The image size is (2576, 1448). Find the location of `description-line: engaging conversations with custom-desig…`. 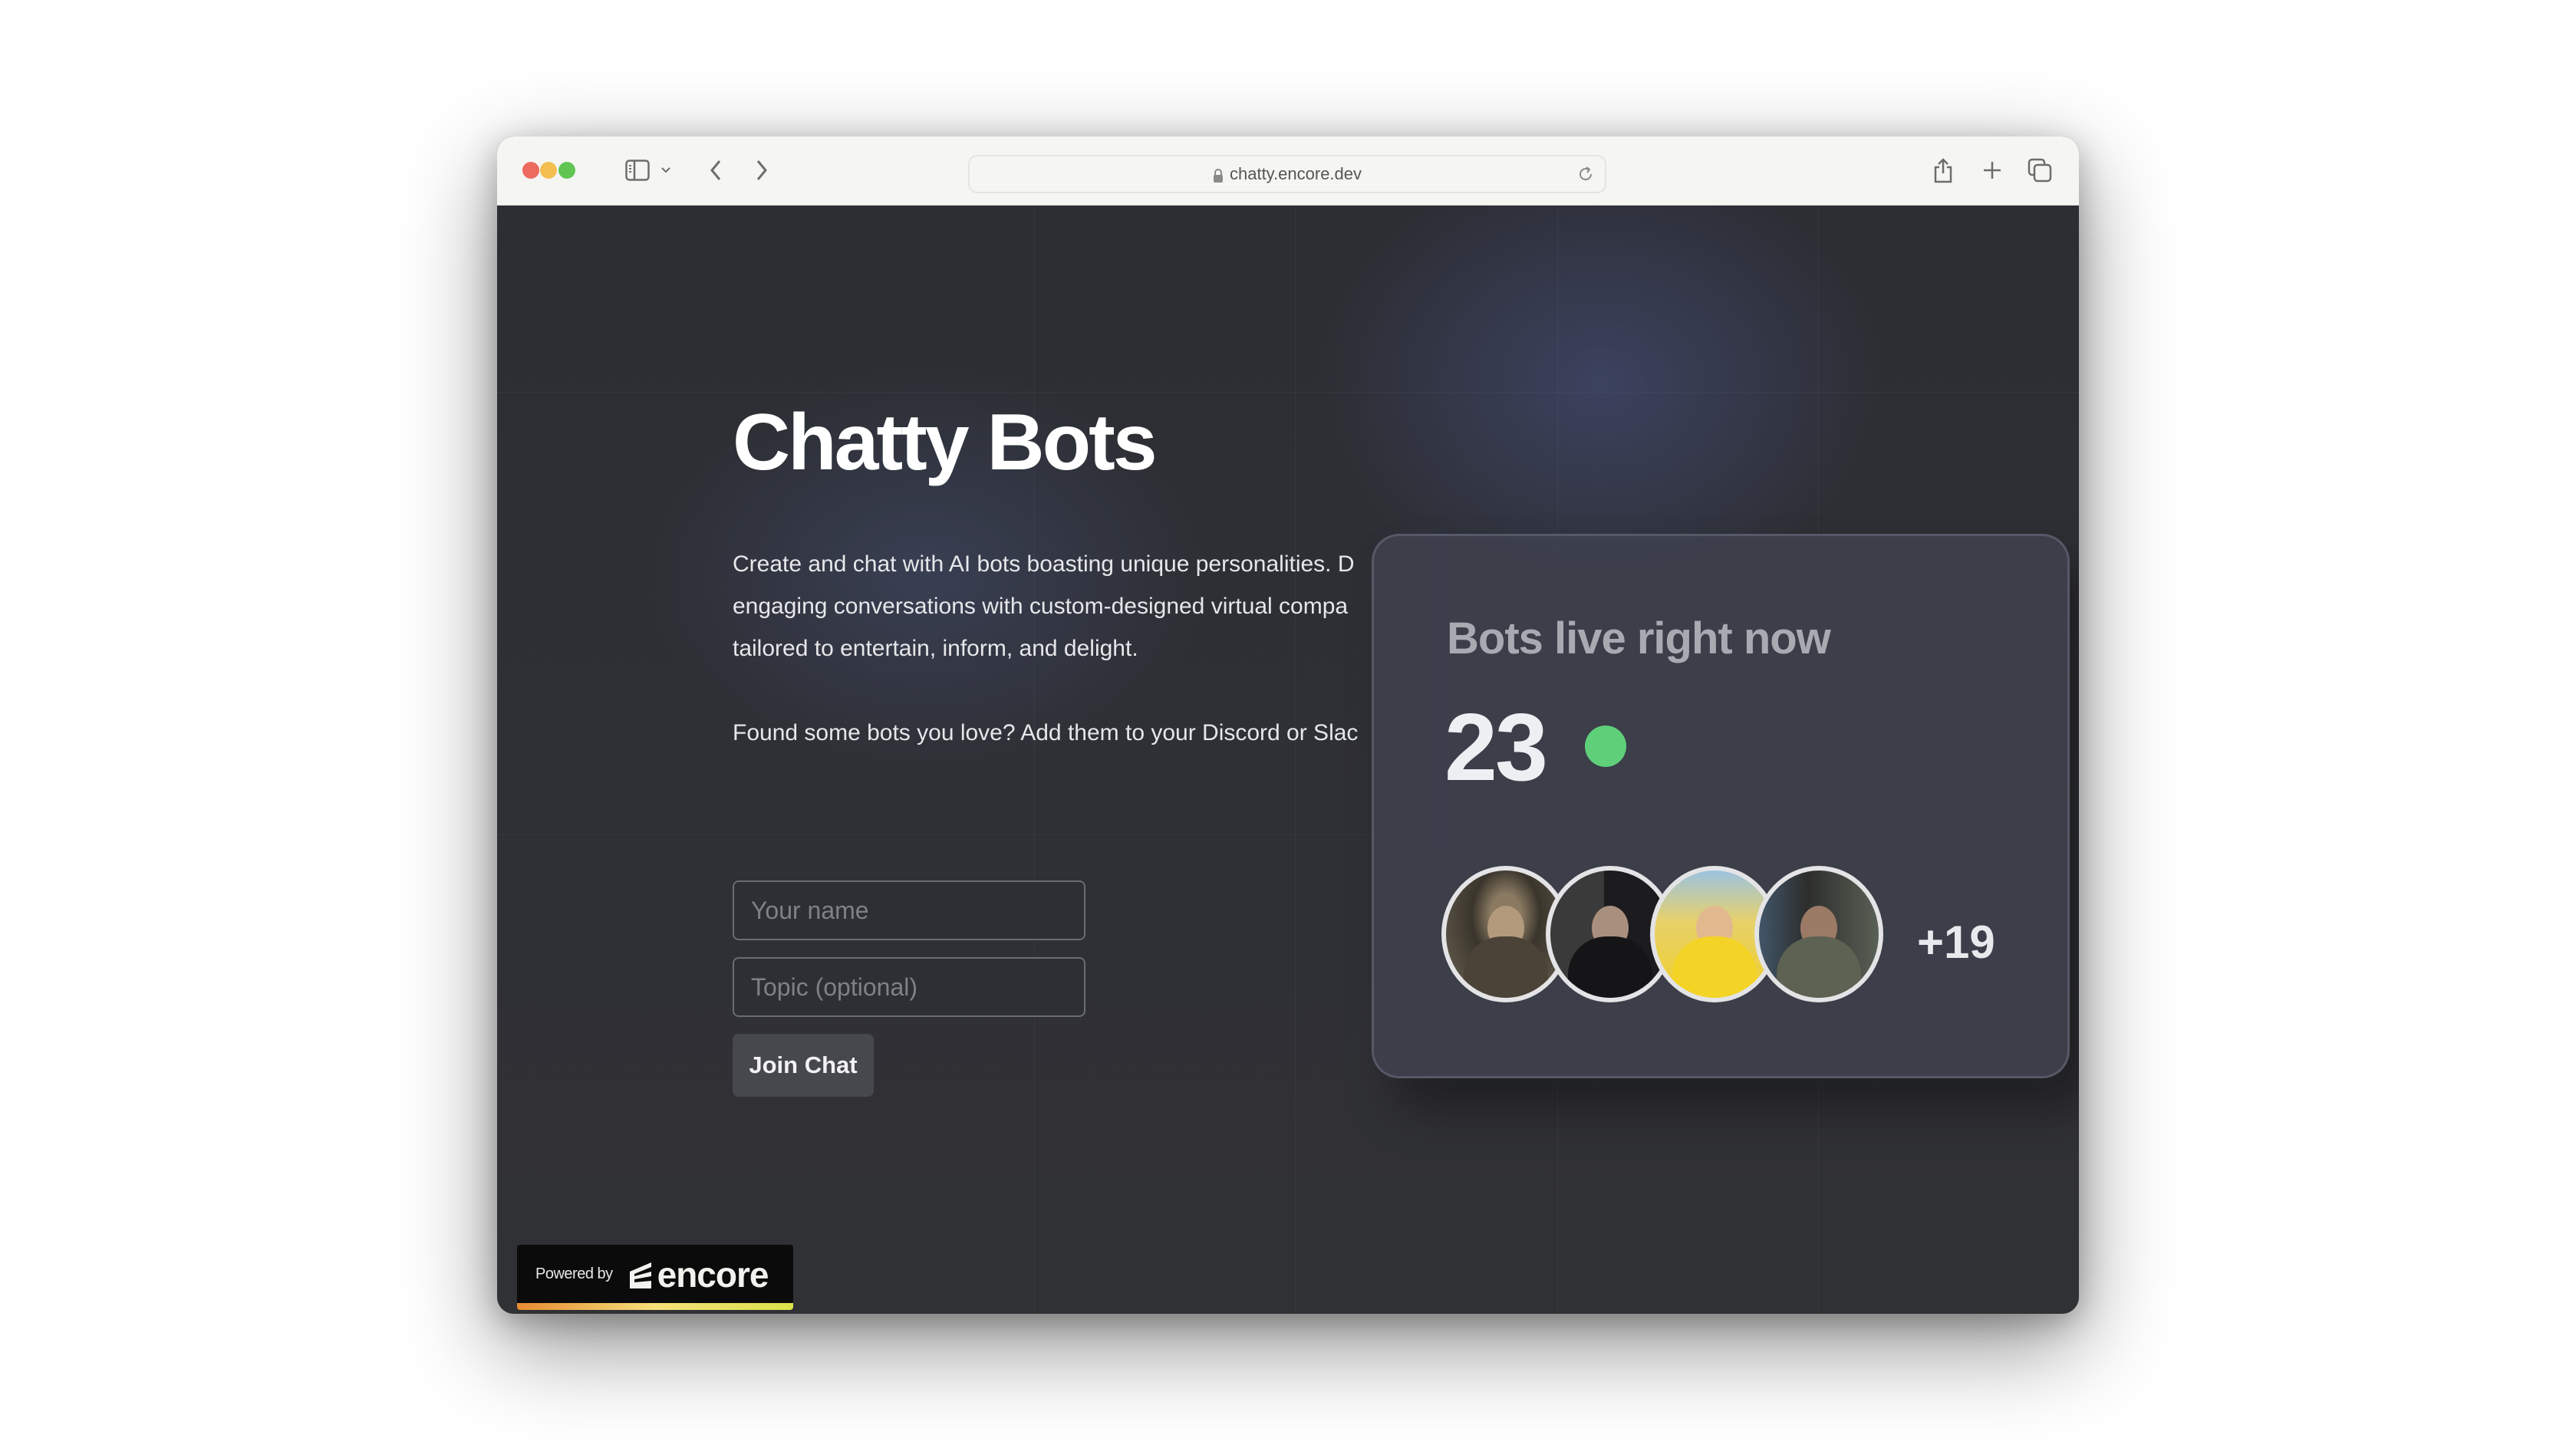

description-line: engaging conversations with custom-desig… is located at coordinates (1041, 606).